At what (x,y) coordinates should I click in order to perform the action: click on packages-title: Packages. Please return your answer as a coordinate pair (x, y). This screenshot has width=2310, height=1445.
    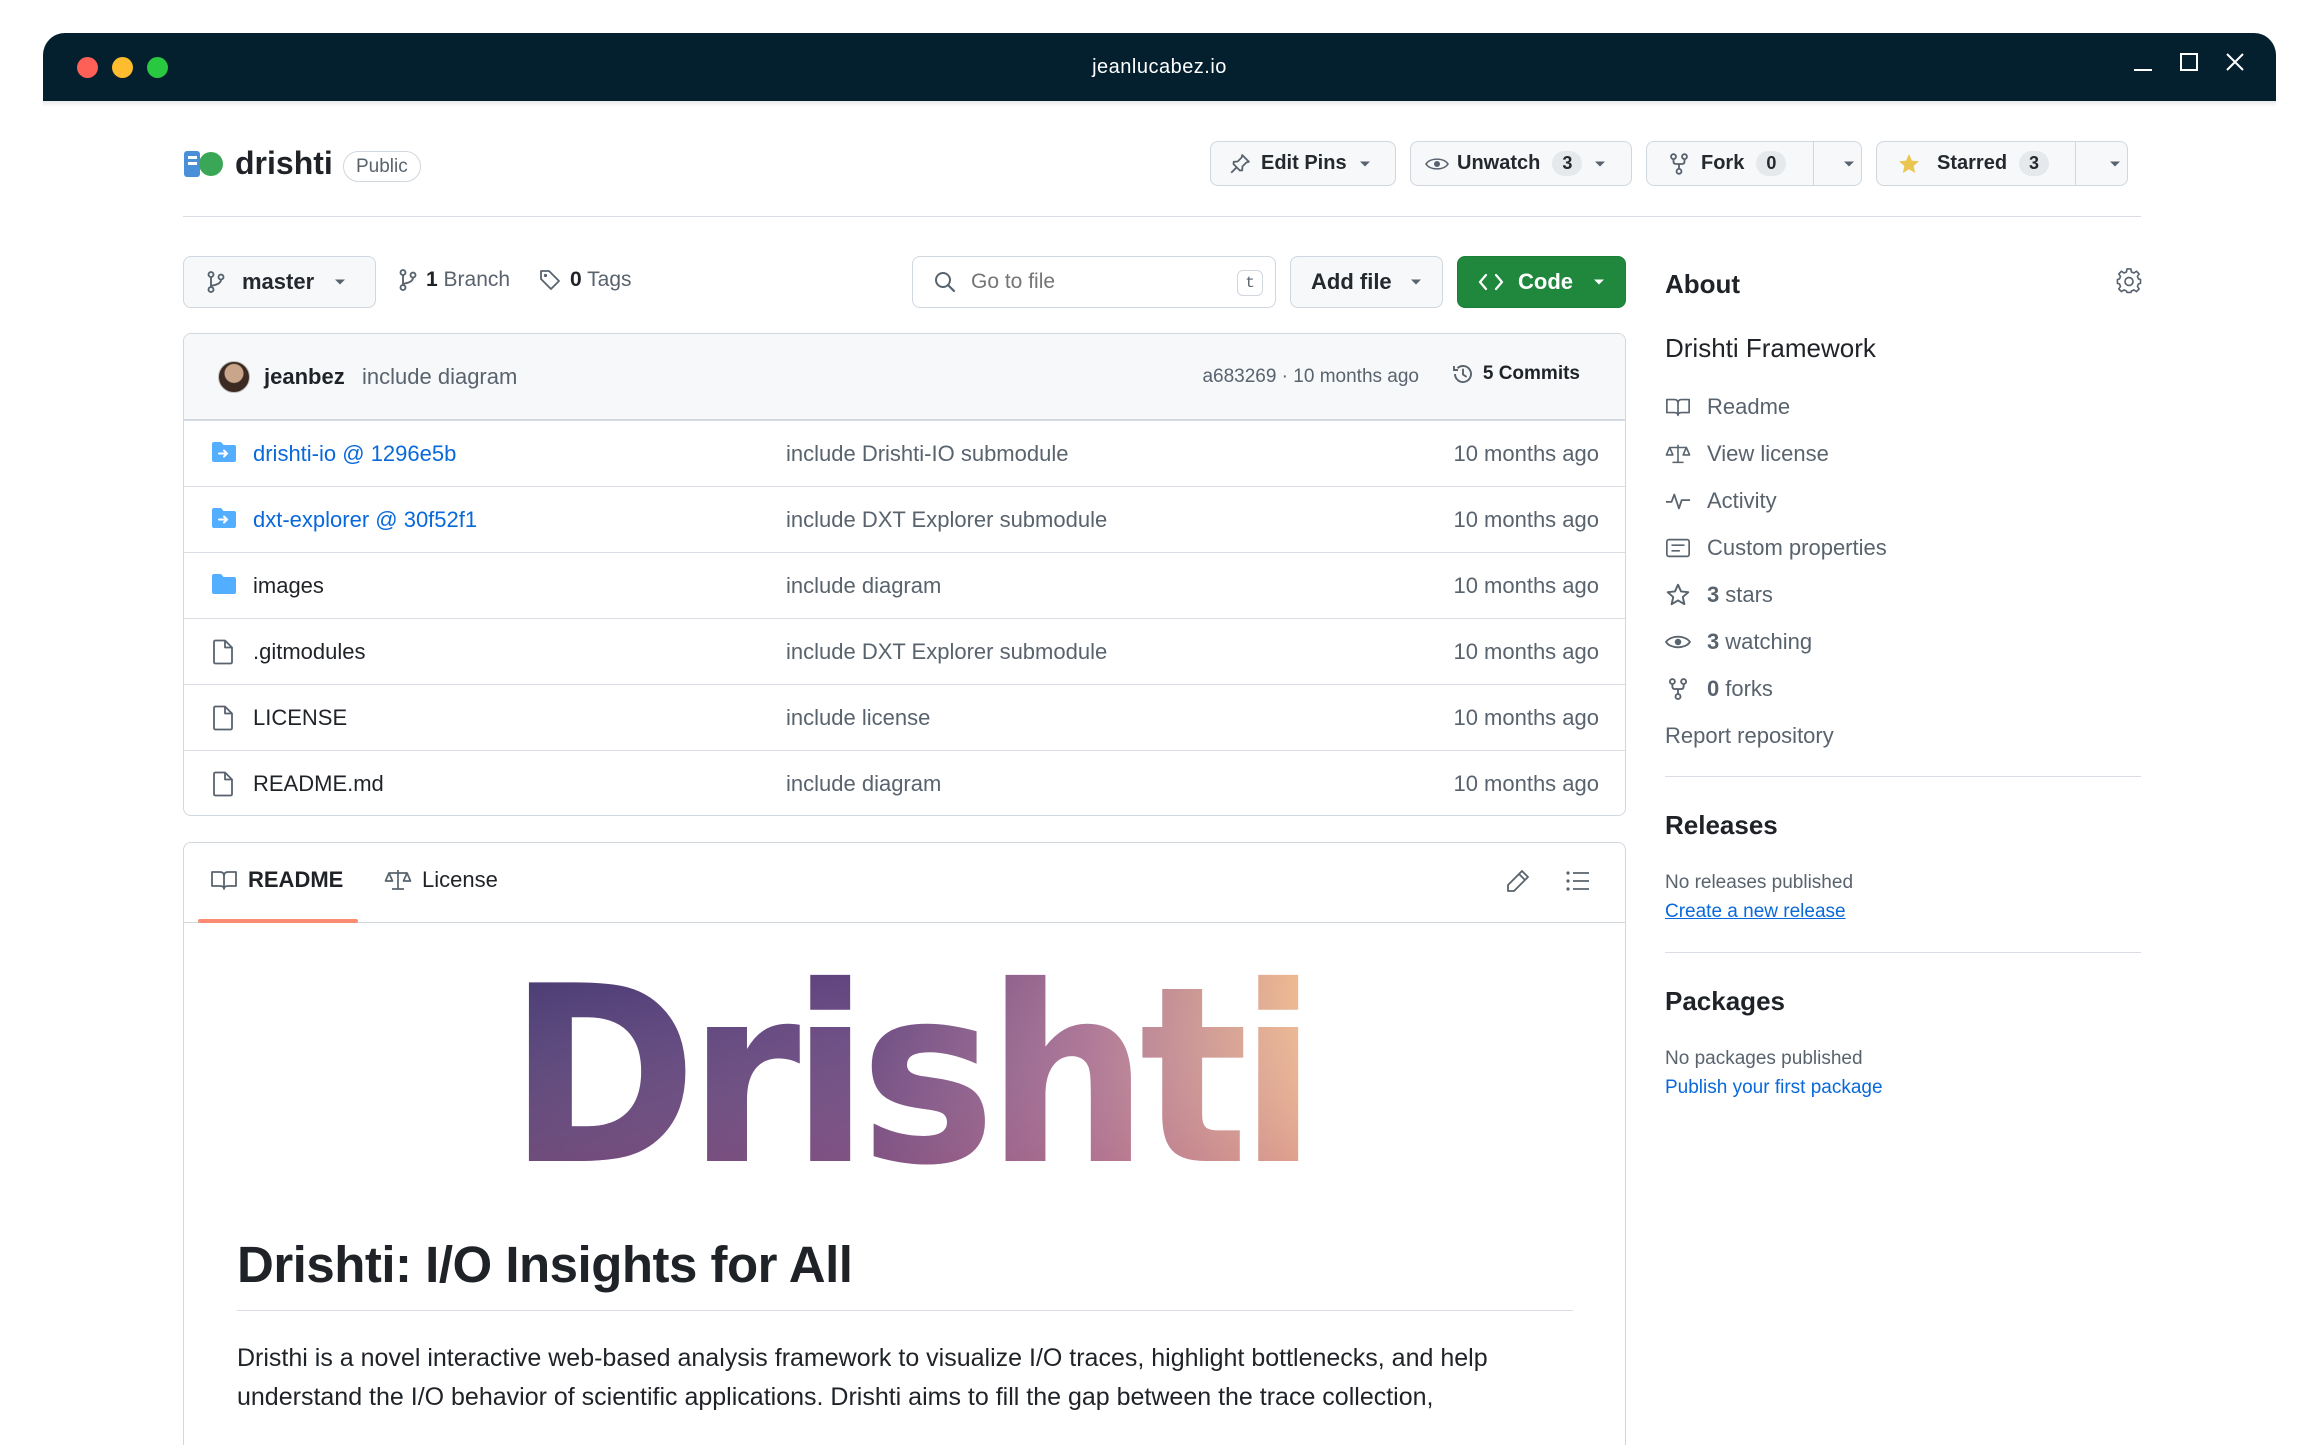
    Looking at the image, I should click on (1725, 1001).